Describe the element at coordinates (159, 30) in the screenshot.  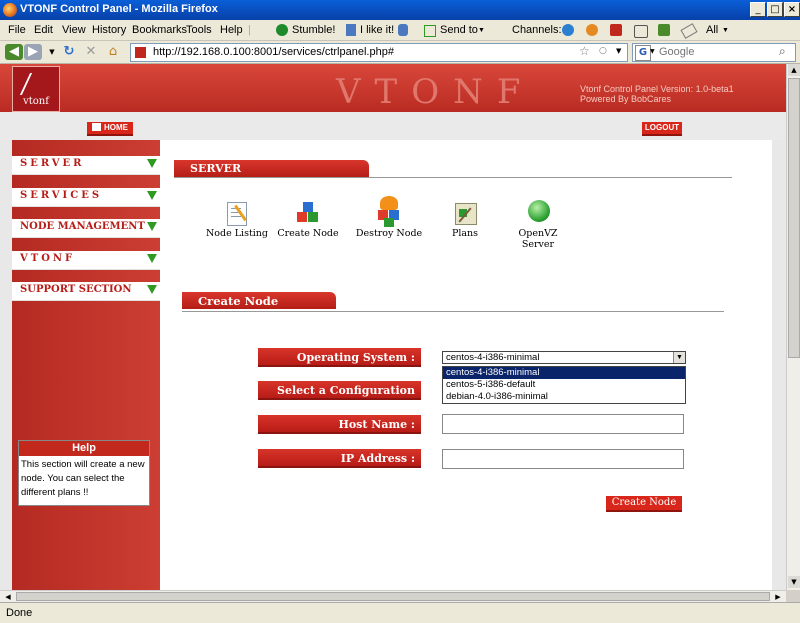
I see `menu-bookmarks: Bookmarks` at that location.